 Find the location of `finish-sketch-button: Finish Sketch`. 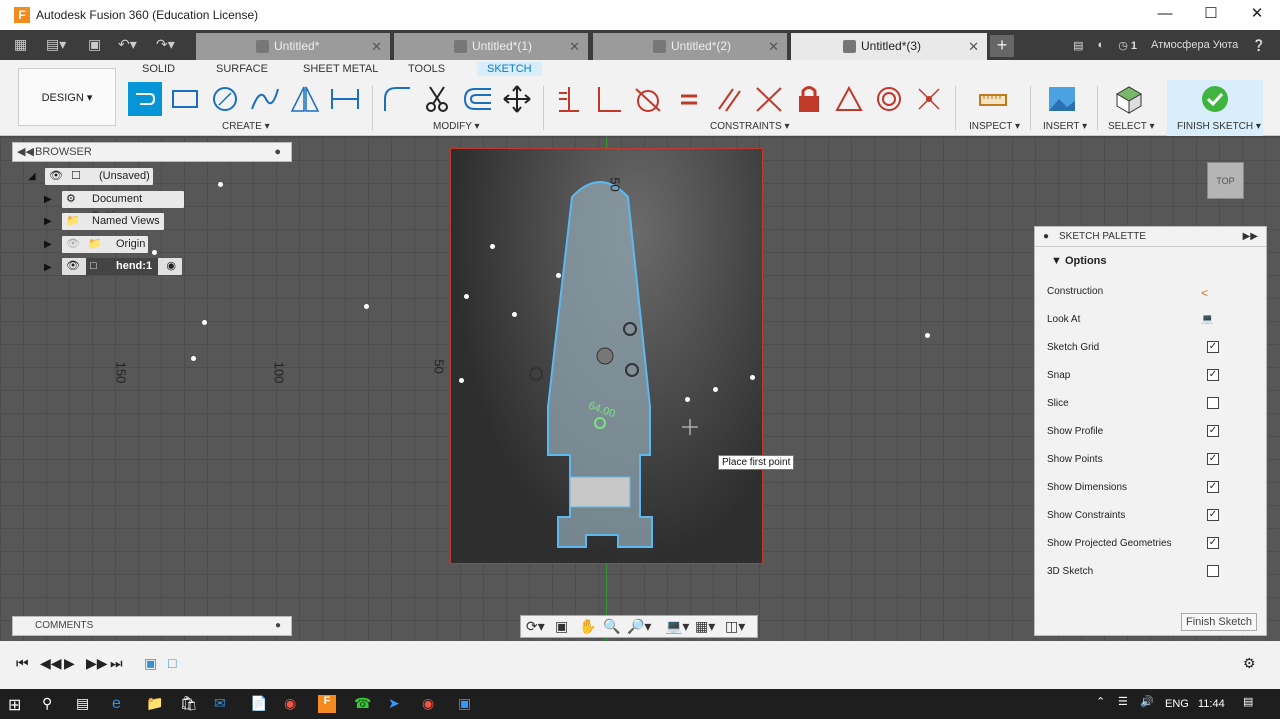

finish-sketch-button: Finish Sketch is located at coordinates (1219, 622).